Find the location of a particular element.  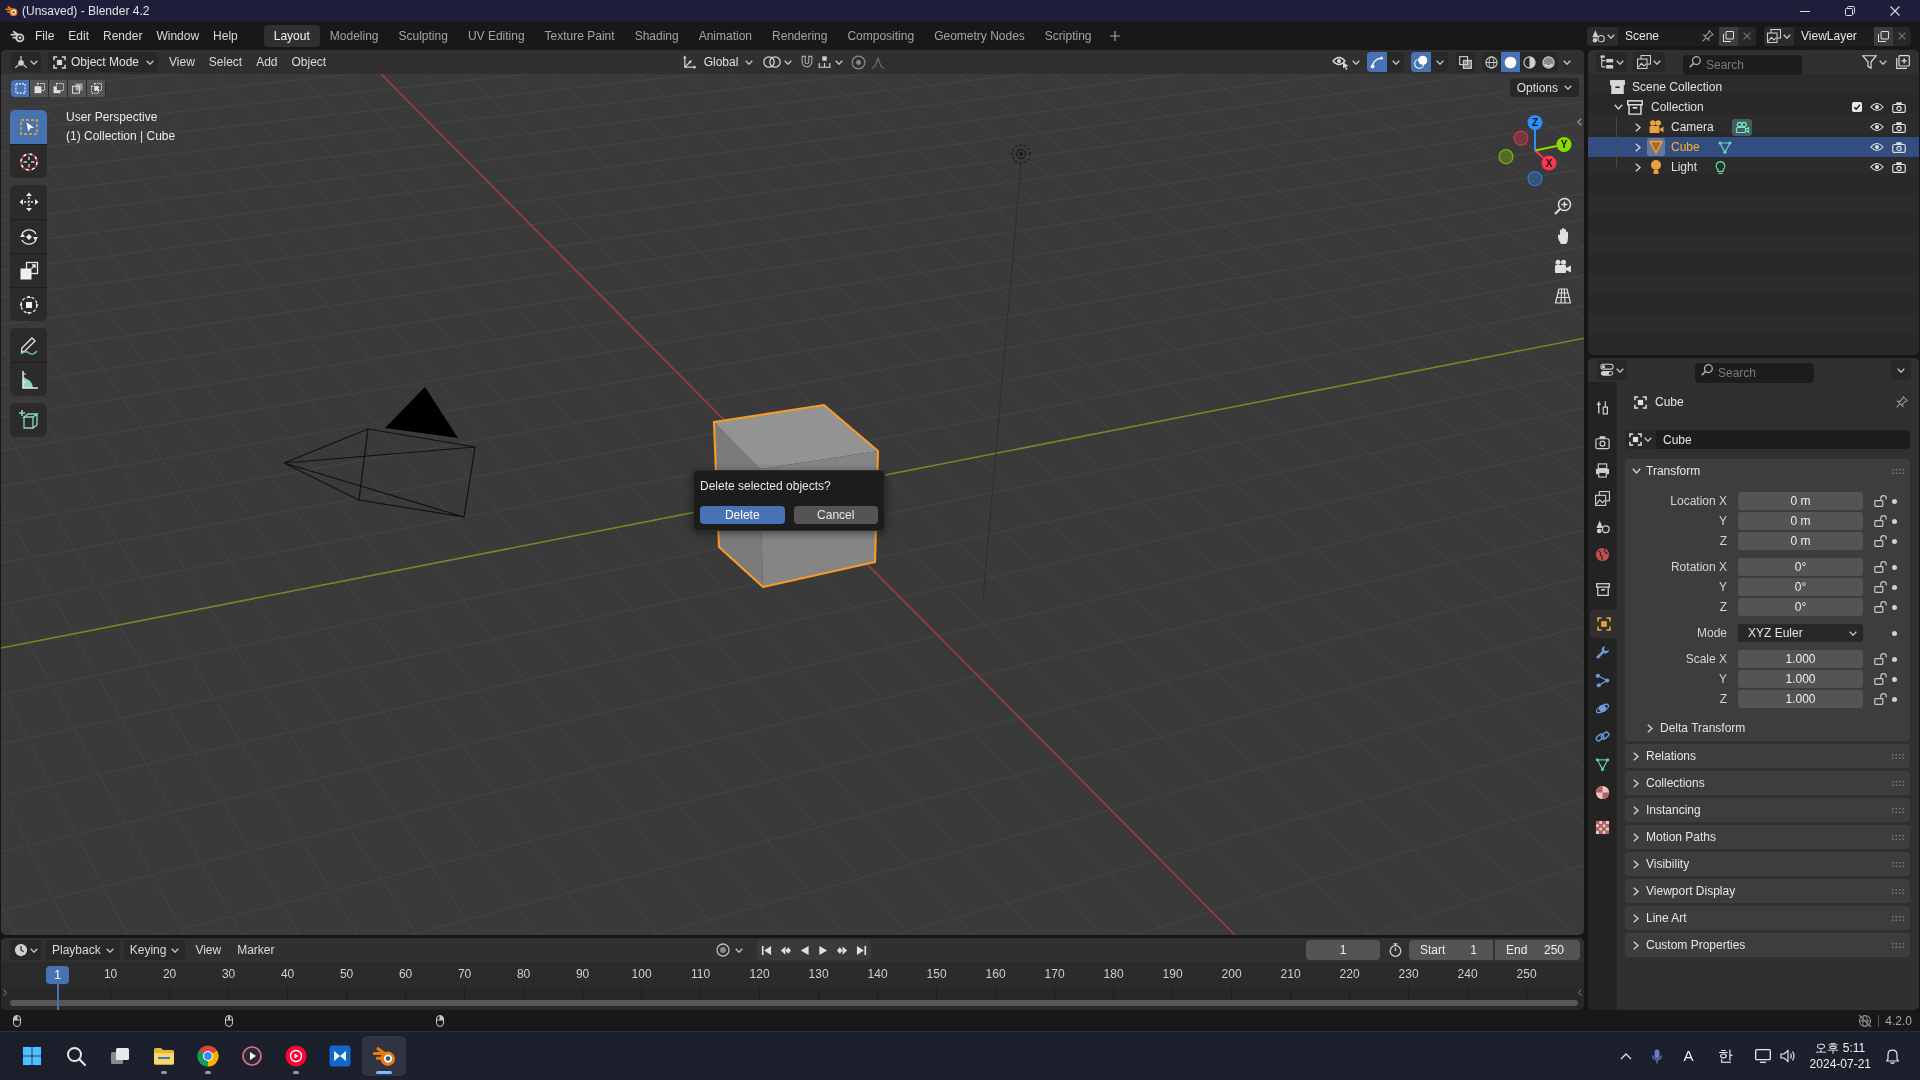

view-layer-name-field: ViewLayer is located at coordinates (1834, 36).